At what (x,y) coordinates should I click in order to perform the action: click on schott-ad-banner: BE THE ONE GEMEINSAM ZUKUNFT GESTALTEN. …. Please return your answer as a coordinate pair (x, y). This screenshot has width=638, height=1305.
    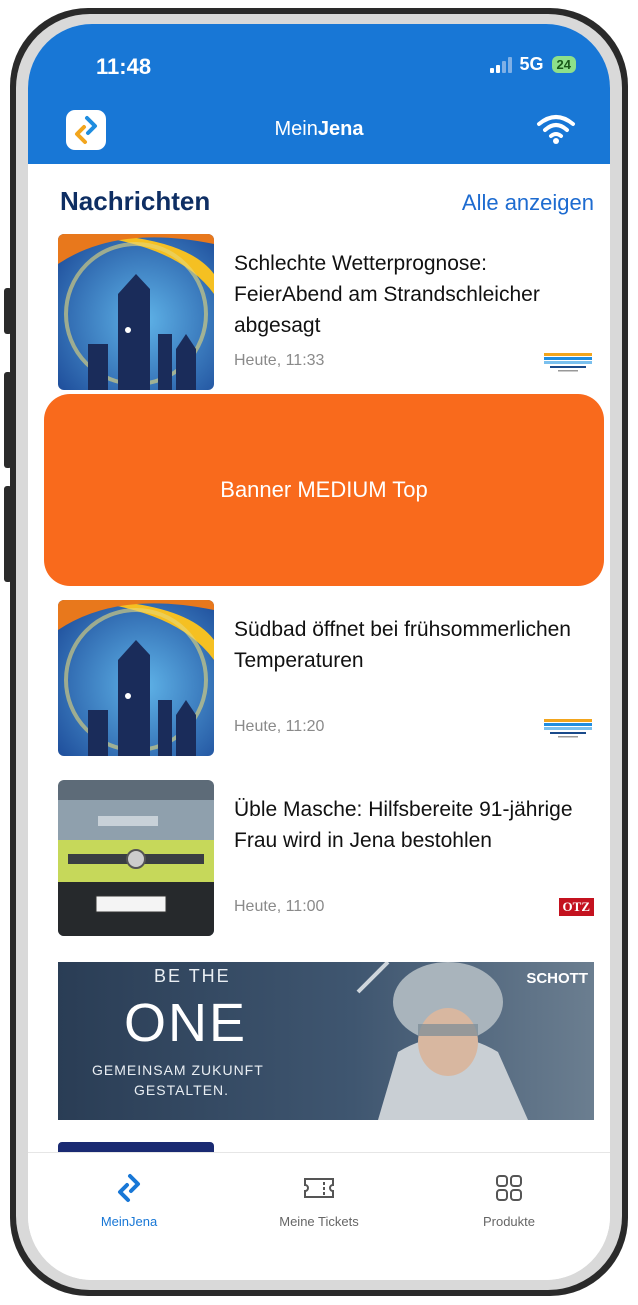
    Looking at the image, I should click on (326, 1041).